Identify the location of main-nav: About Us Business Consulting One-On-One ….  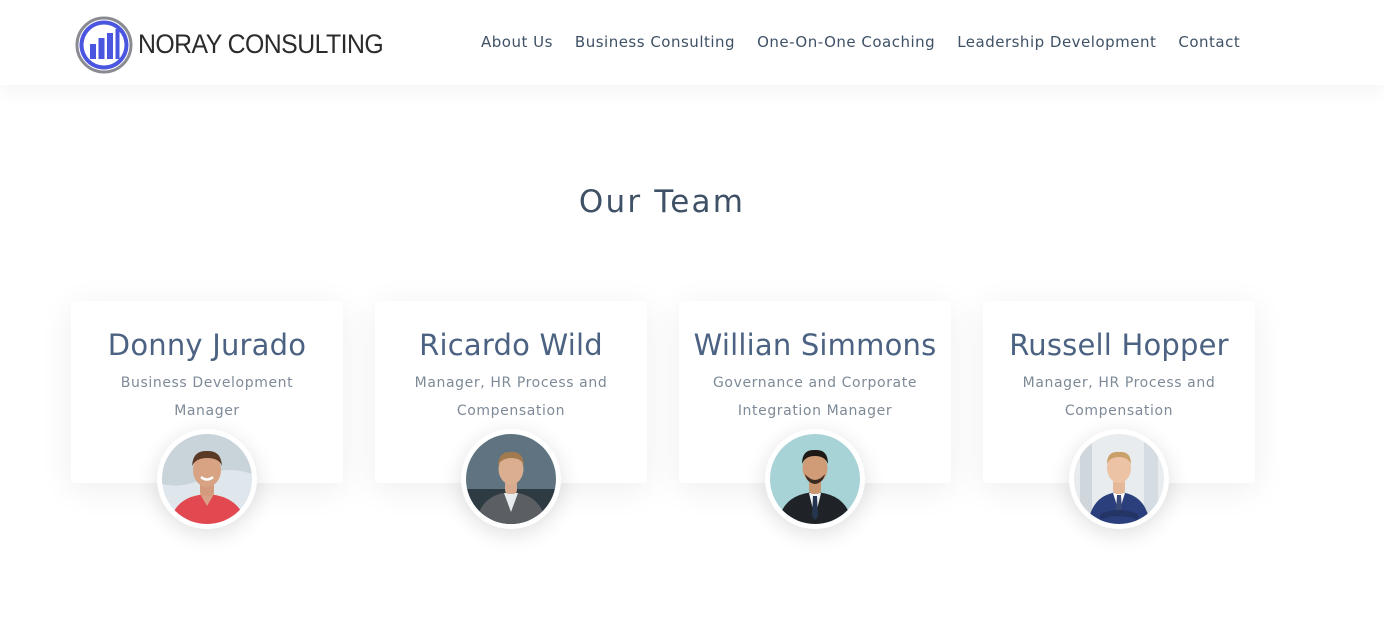
(860, 42).